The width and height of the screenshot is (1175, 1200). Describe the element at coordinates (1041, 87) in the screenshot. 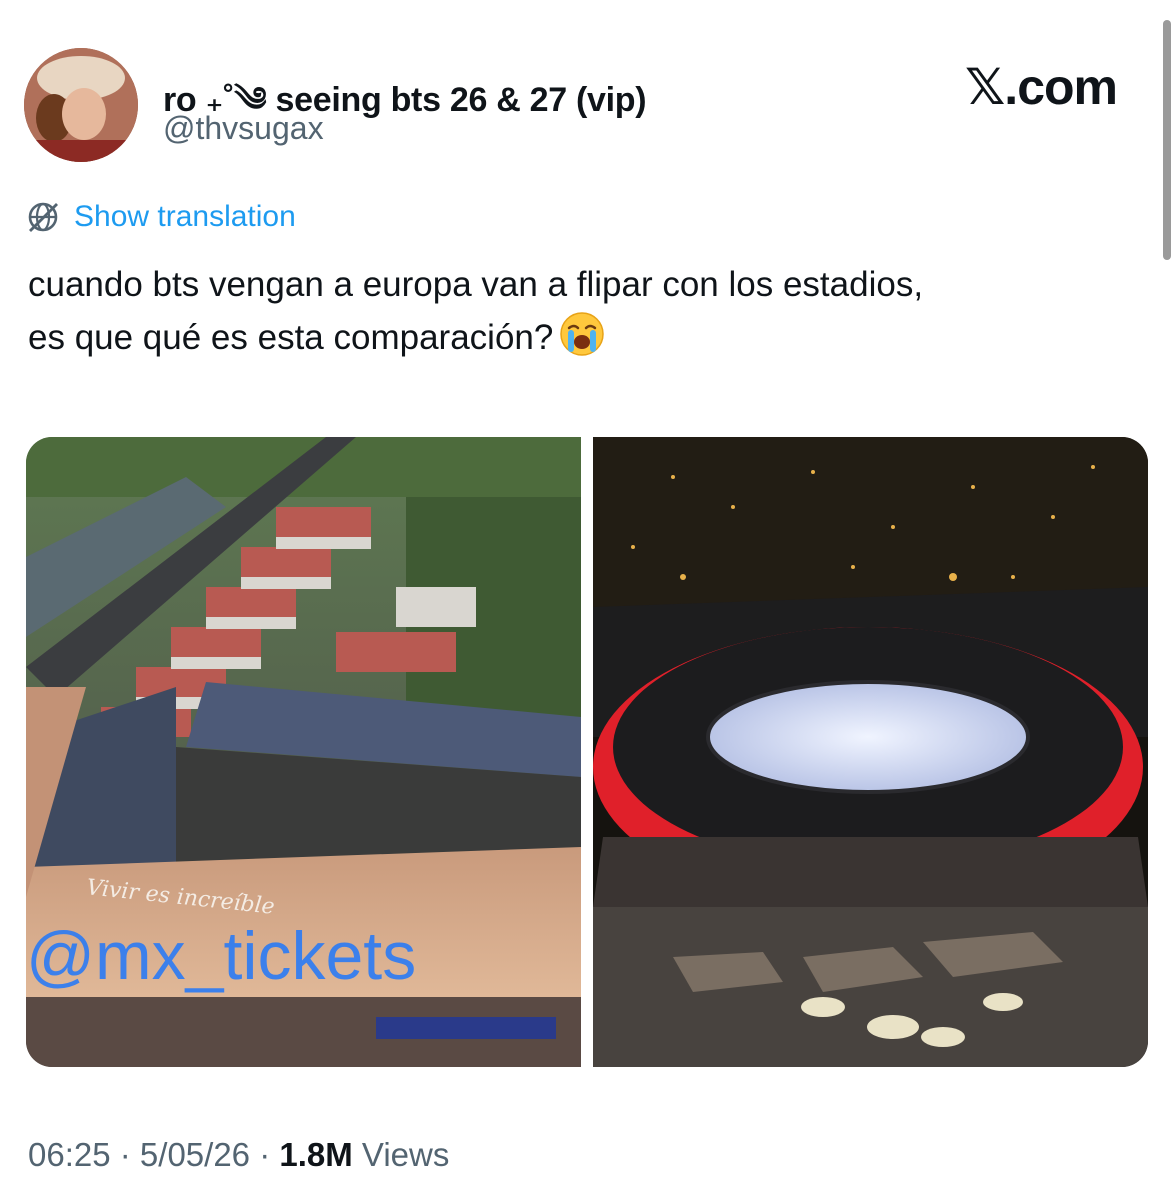

I see `x-logo: 𝕏.com` at that location.